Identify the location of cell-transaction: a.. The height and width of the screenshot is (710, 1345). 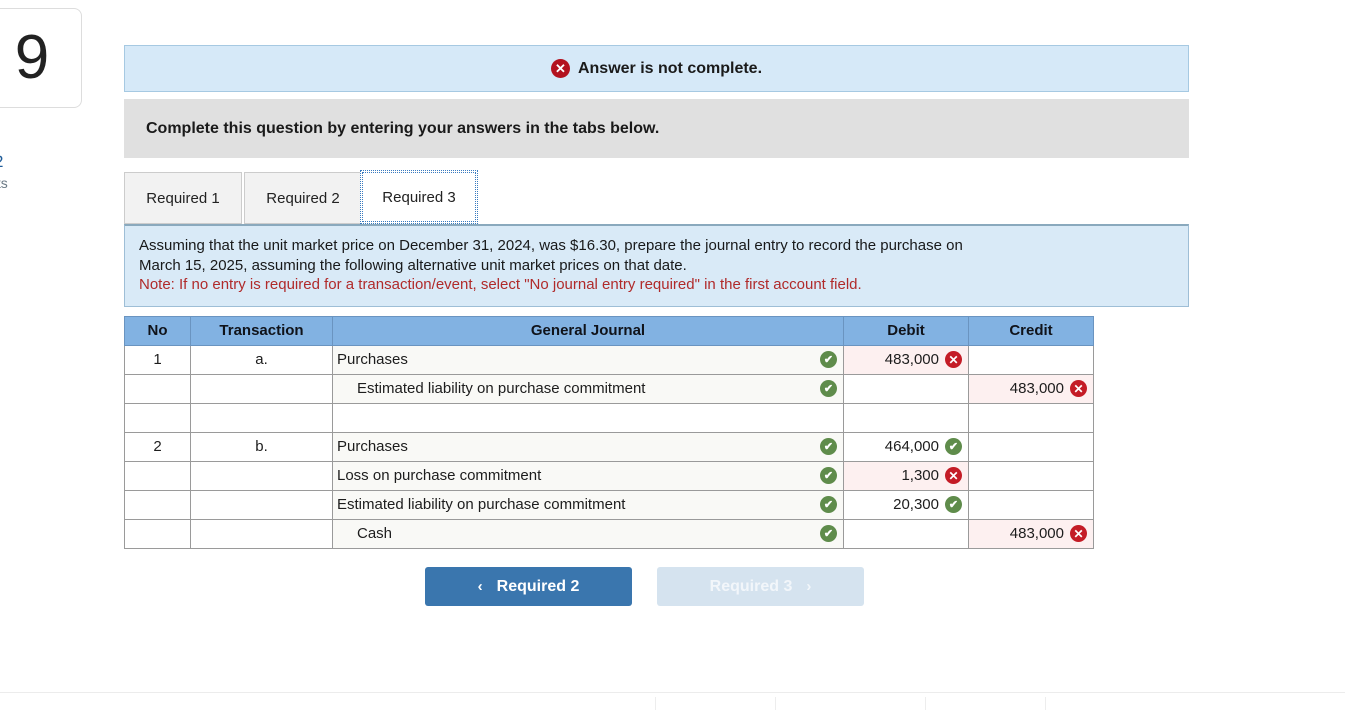
(261, 359).